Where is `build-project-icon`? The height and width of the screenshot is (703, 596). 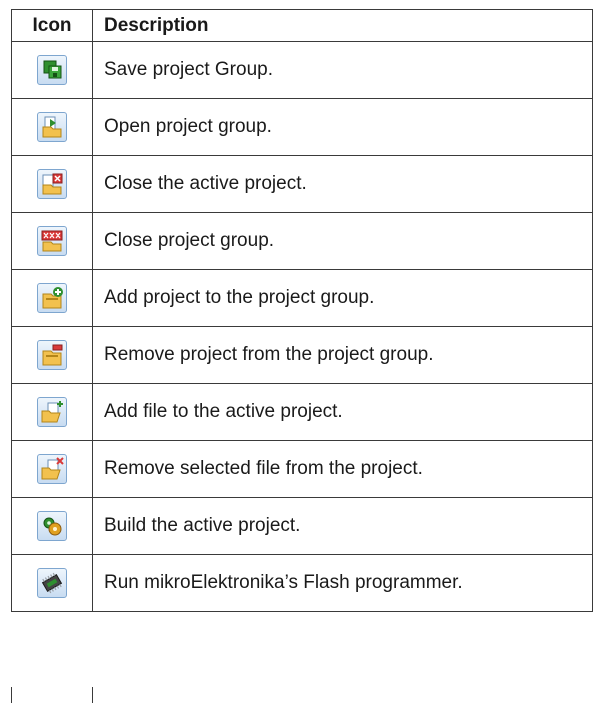 build-project-icon is located at coordinates (52, 526).